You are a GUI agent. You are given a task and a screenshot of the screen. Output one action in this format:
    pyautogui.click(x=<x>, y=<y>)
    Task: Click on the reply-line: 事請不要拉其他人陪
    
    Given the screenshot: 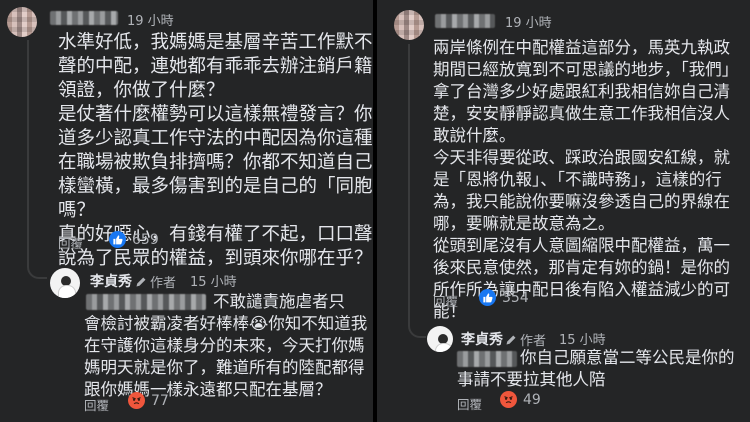 What is the action you would take?
    pyautogui.click(x=531, y=379)
    